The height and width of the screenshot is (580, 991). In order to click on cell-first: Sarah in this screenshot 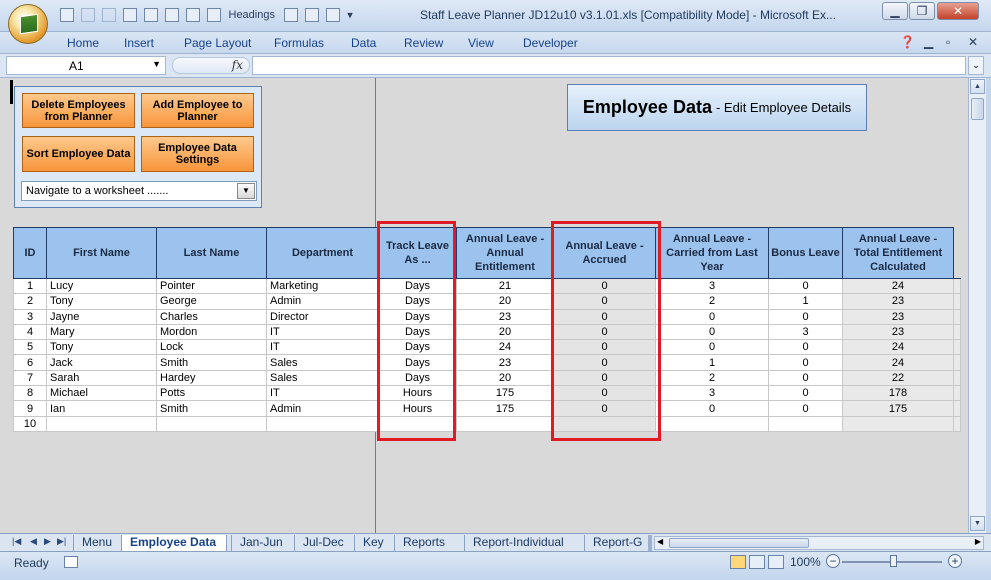, I will do `click(101, 378)`.